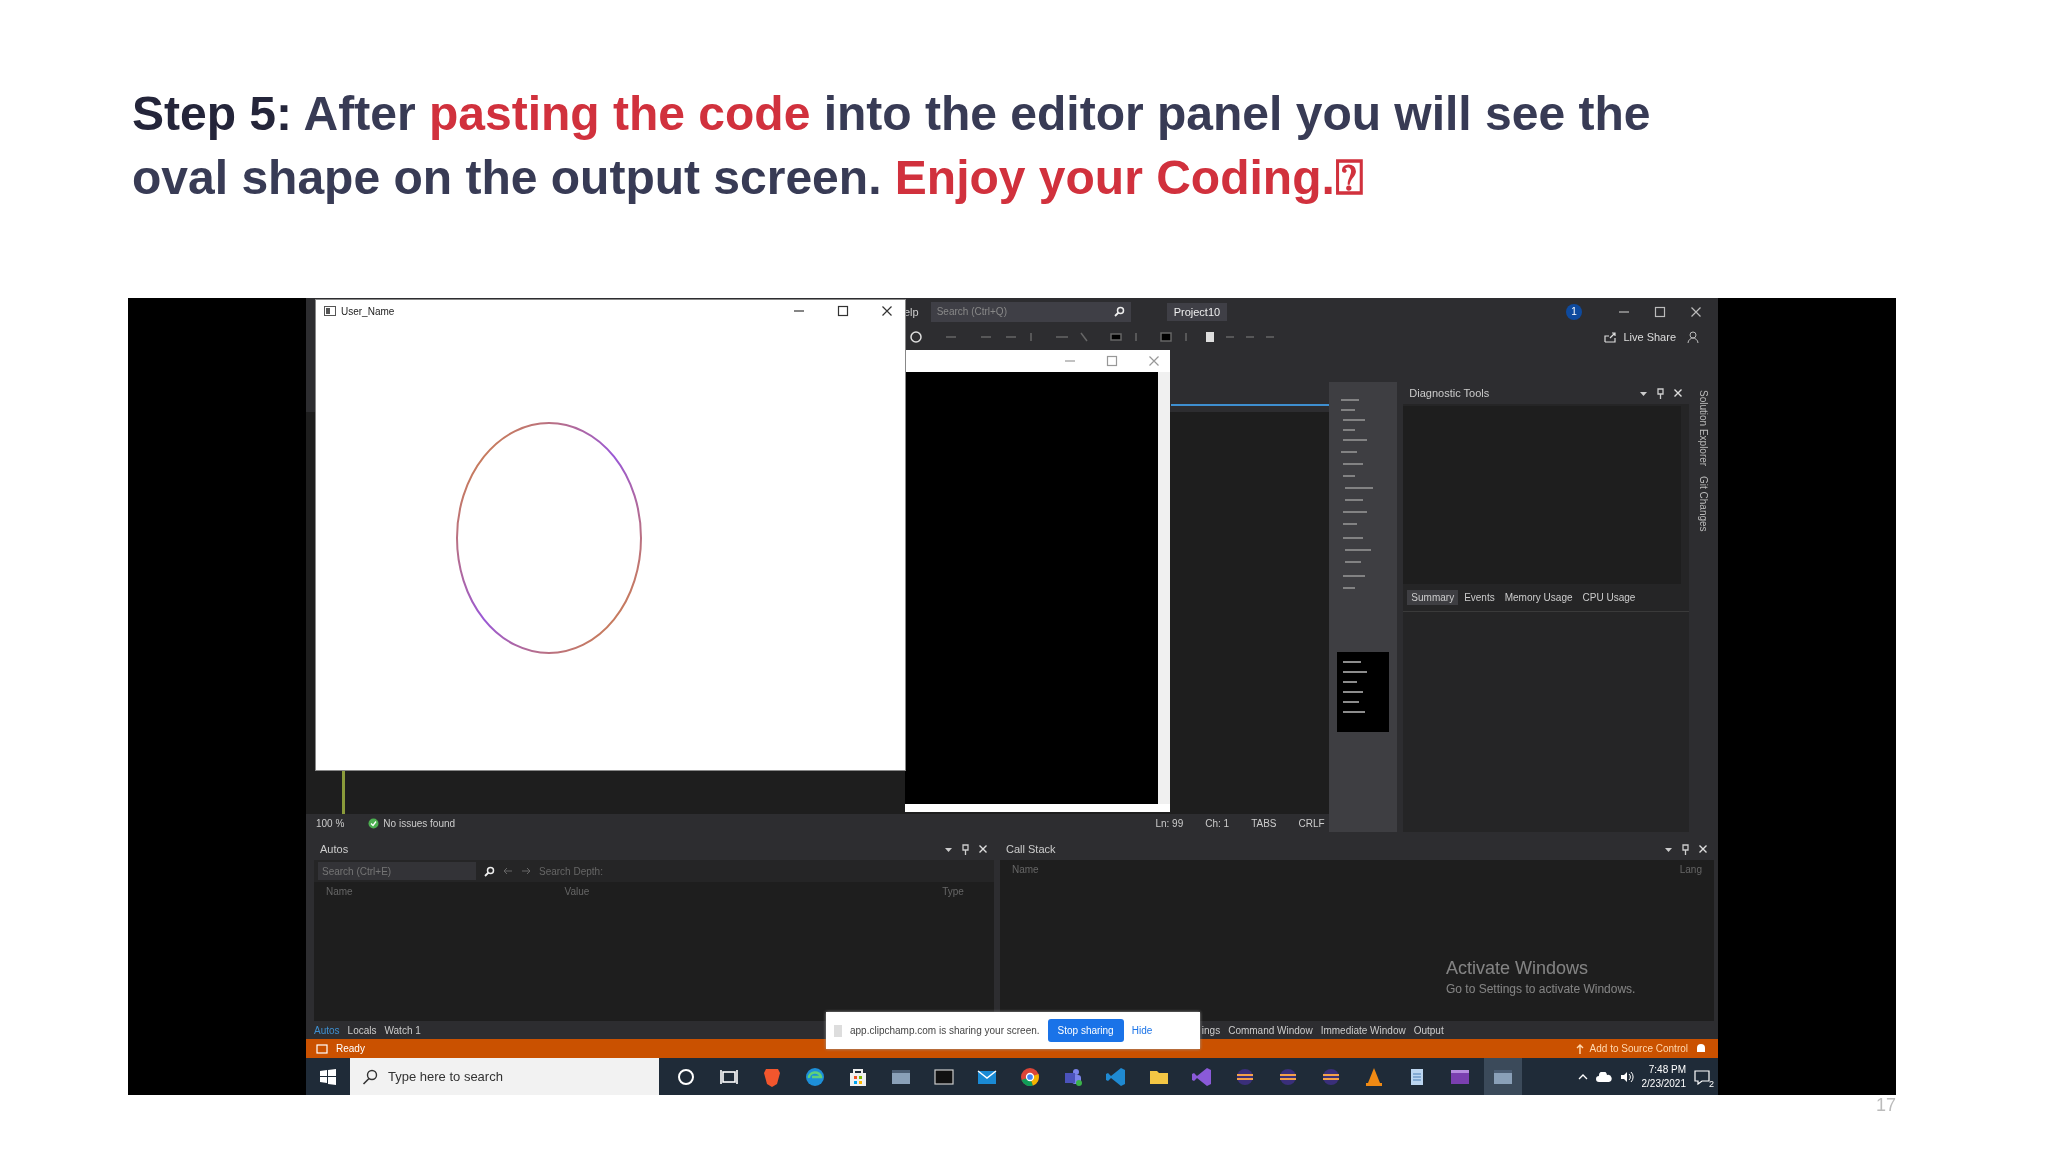 The height and width of the screenshot is (1152, 2048). Describe the element at coordinates (1711, 1083) in the screenshot. I see `notification-count: 2` at that location.